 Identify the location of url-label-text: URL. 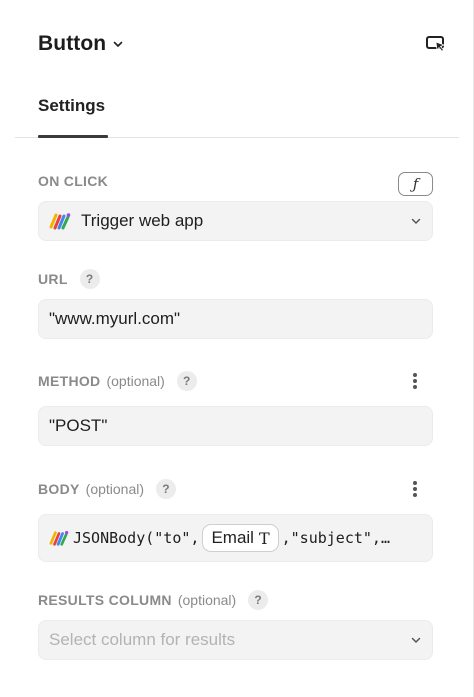
(53, 279).